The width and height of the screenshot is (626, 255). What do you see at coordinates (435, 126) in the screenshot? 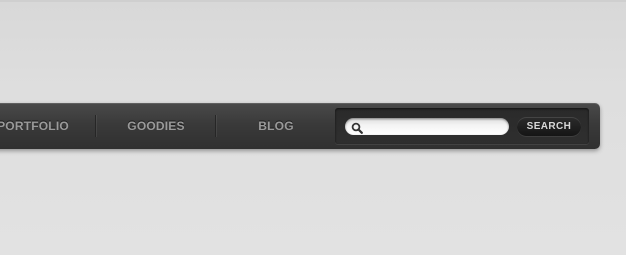
I see `search-input` at bounding box center [435, 126].